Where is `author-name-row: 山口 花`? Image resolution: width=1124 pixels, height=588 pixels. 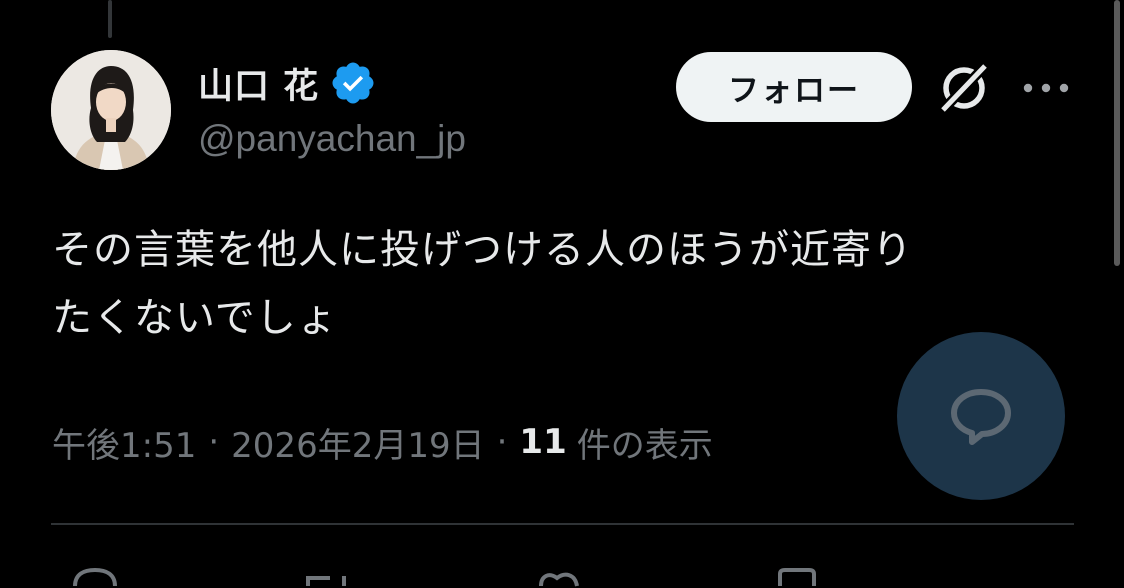
author-name-row: 山口 花 is located at coordinates (287, 83).